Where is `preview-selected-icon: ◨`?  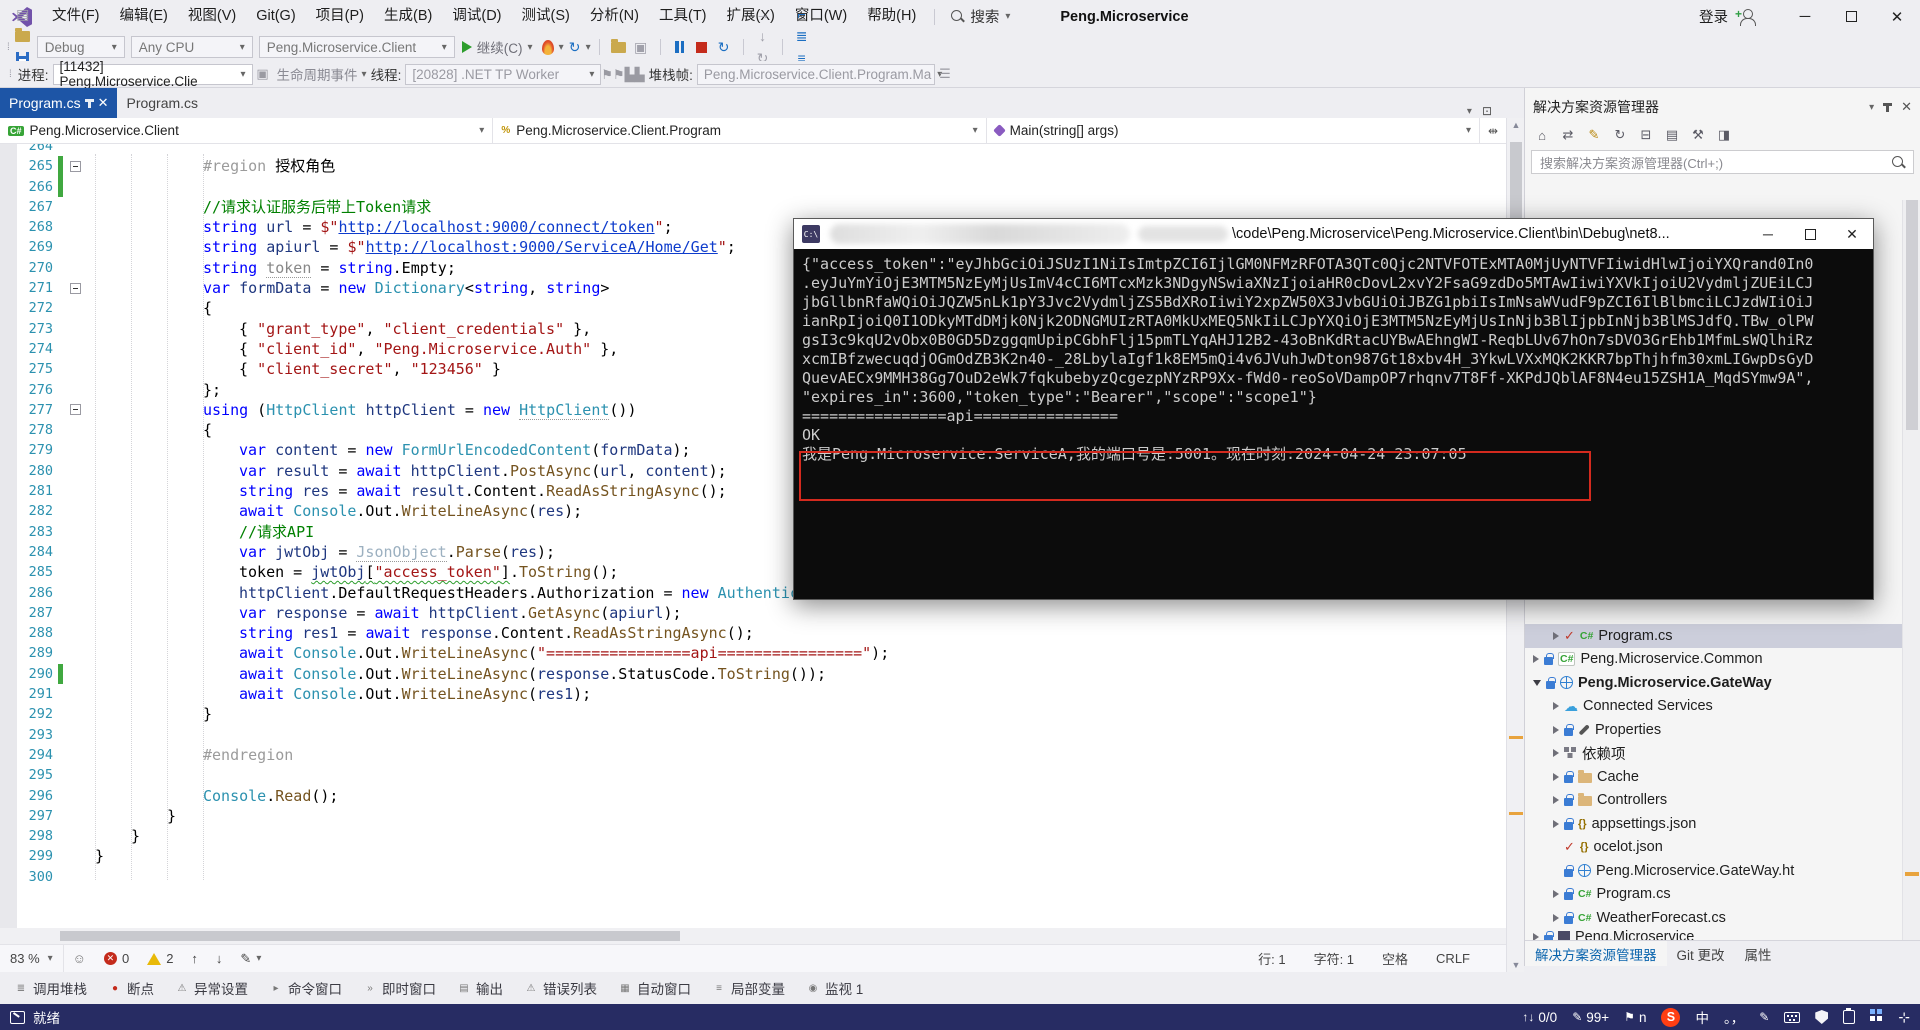
preview-selected-icon: ◨ is located at coordinates (1724, 135).